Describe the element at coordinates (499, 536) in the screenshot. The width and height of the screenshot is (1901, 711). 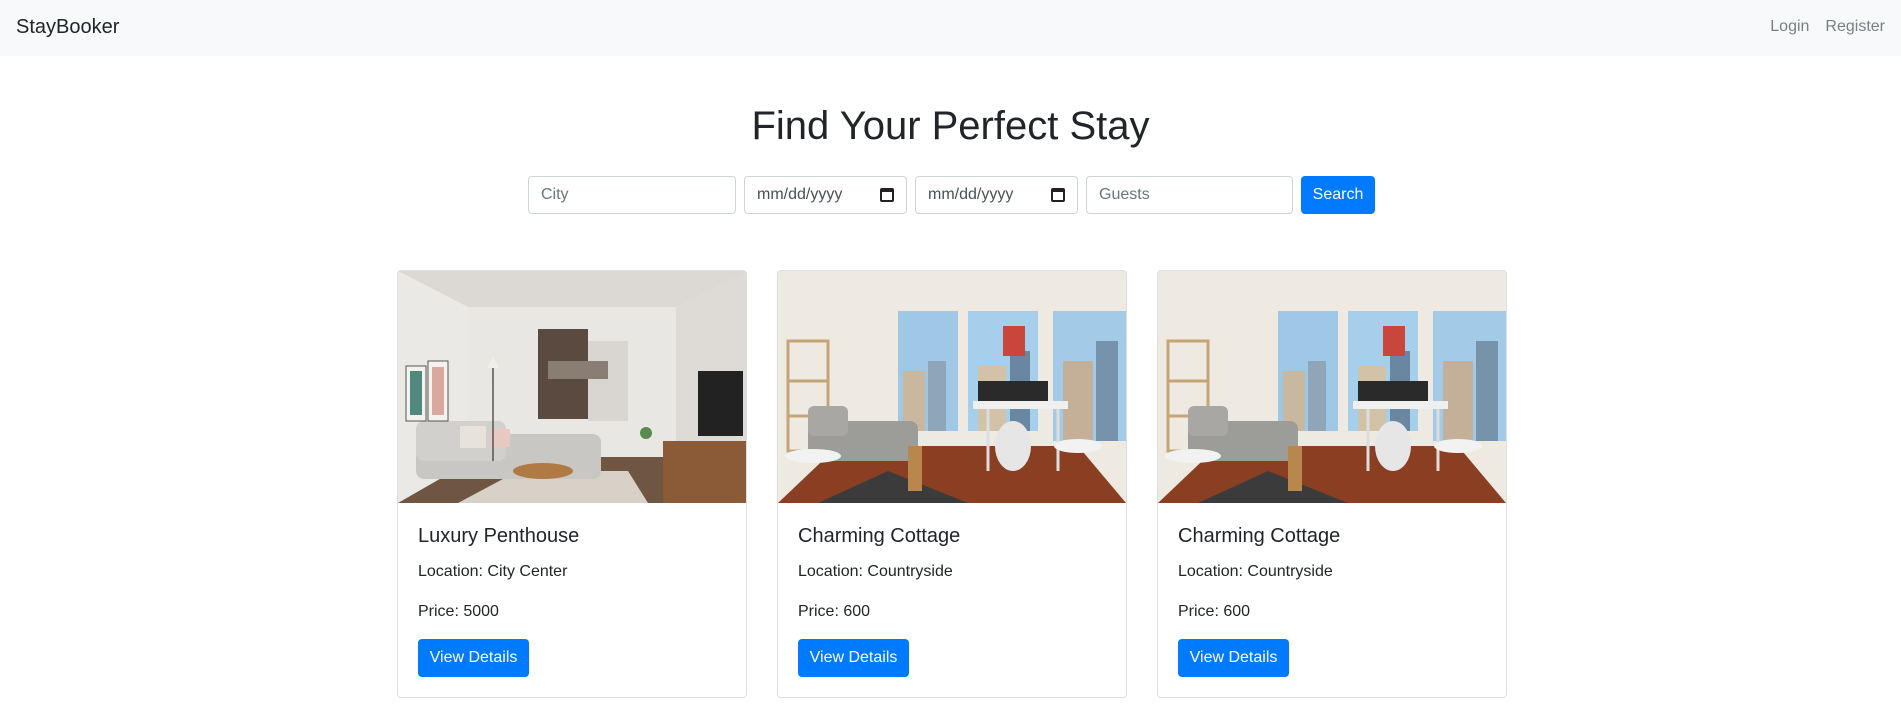
I see `listing-title: Luxury Penthouse` at that location.